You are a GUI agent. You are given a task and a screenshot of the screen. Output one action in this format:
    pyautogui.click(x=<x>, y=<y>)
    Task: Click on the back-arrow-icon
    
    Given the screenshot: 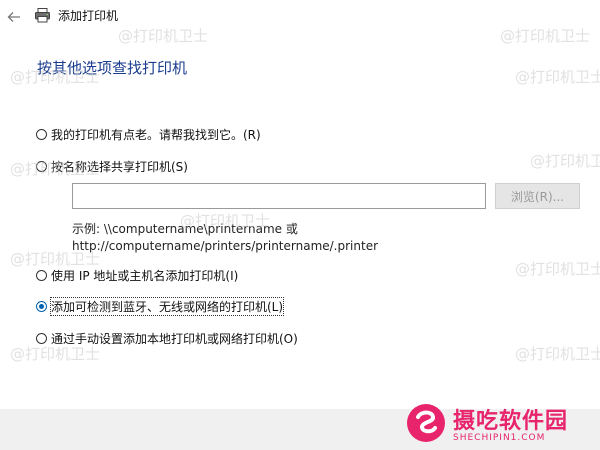 What is the action you would take?
    pyautogui.click(x=14, y=17)
    